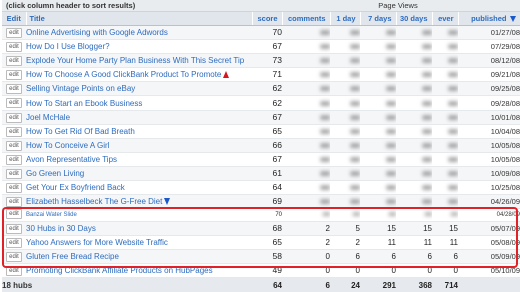 The height and width of the screenshot is (292, 520). Describe the element at coordinates (94, 201) in the screenshot. I see `hub-title-link: Elizabeth Hasselbeck The G-Free Diet` at that location.